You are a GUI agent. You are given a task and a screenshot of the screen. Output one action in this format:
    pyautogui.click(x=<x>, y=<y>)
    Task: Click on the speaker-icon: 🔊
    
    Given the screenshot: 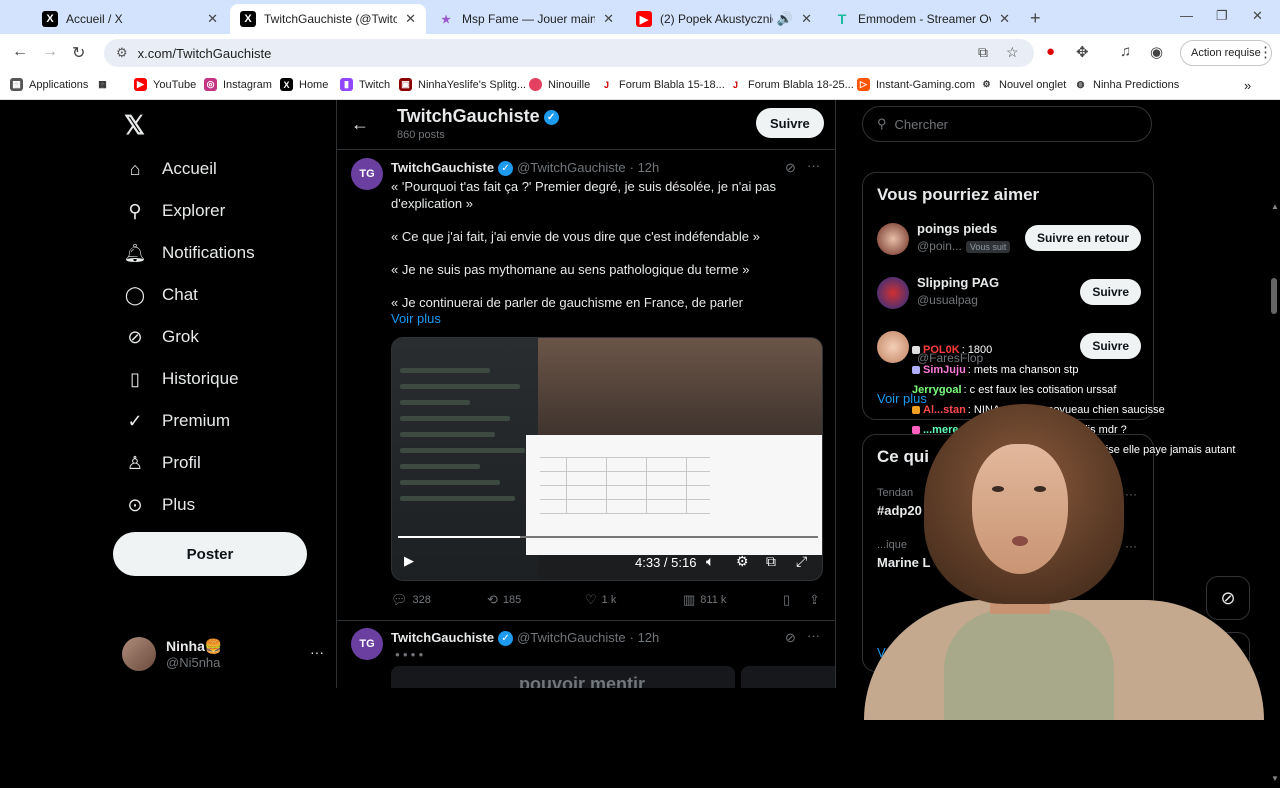 What is the action you would take?
    pyautogui.click(x=785, y=19)
    